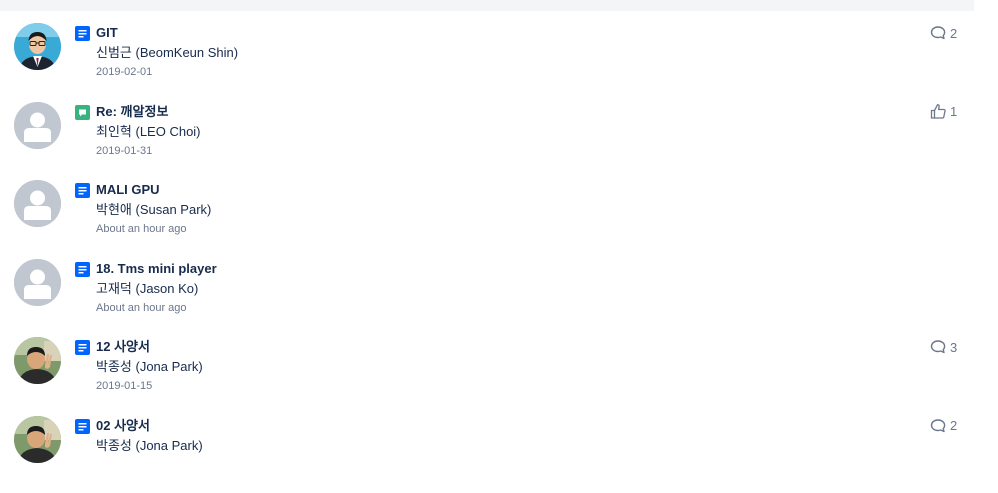 The image size is (998, 493). What do you see at coordinates (123, 347) in the screenshot?
I see `item-title-link: 12 사양서` at bounding box center [123, 347].